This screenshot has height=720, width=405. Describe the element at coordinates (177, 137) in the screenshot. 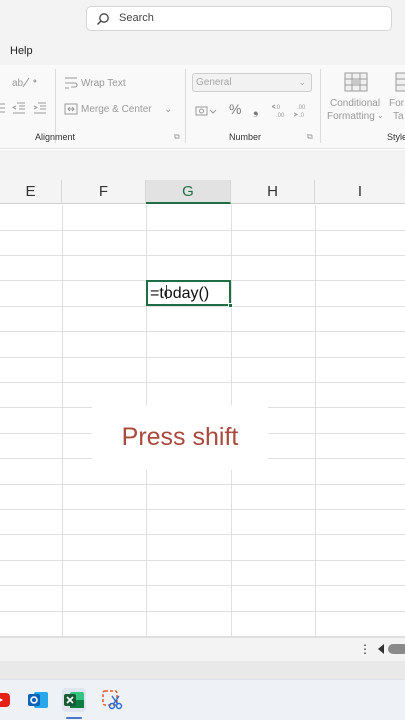

I see `alignment-dialog-launcher-icon: ⧉` at that location.